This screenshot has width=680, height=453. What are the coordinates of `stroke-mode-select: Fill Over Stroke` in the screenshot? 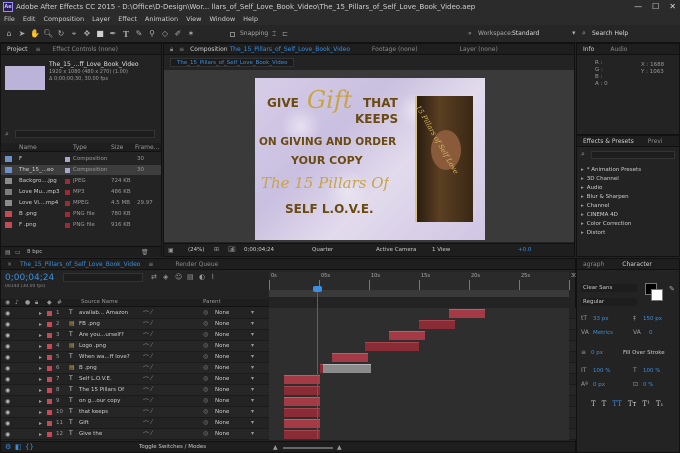 It's located at (644, 353).